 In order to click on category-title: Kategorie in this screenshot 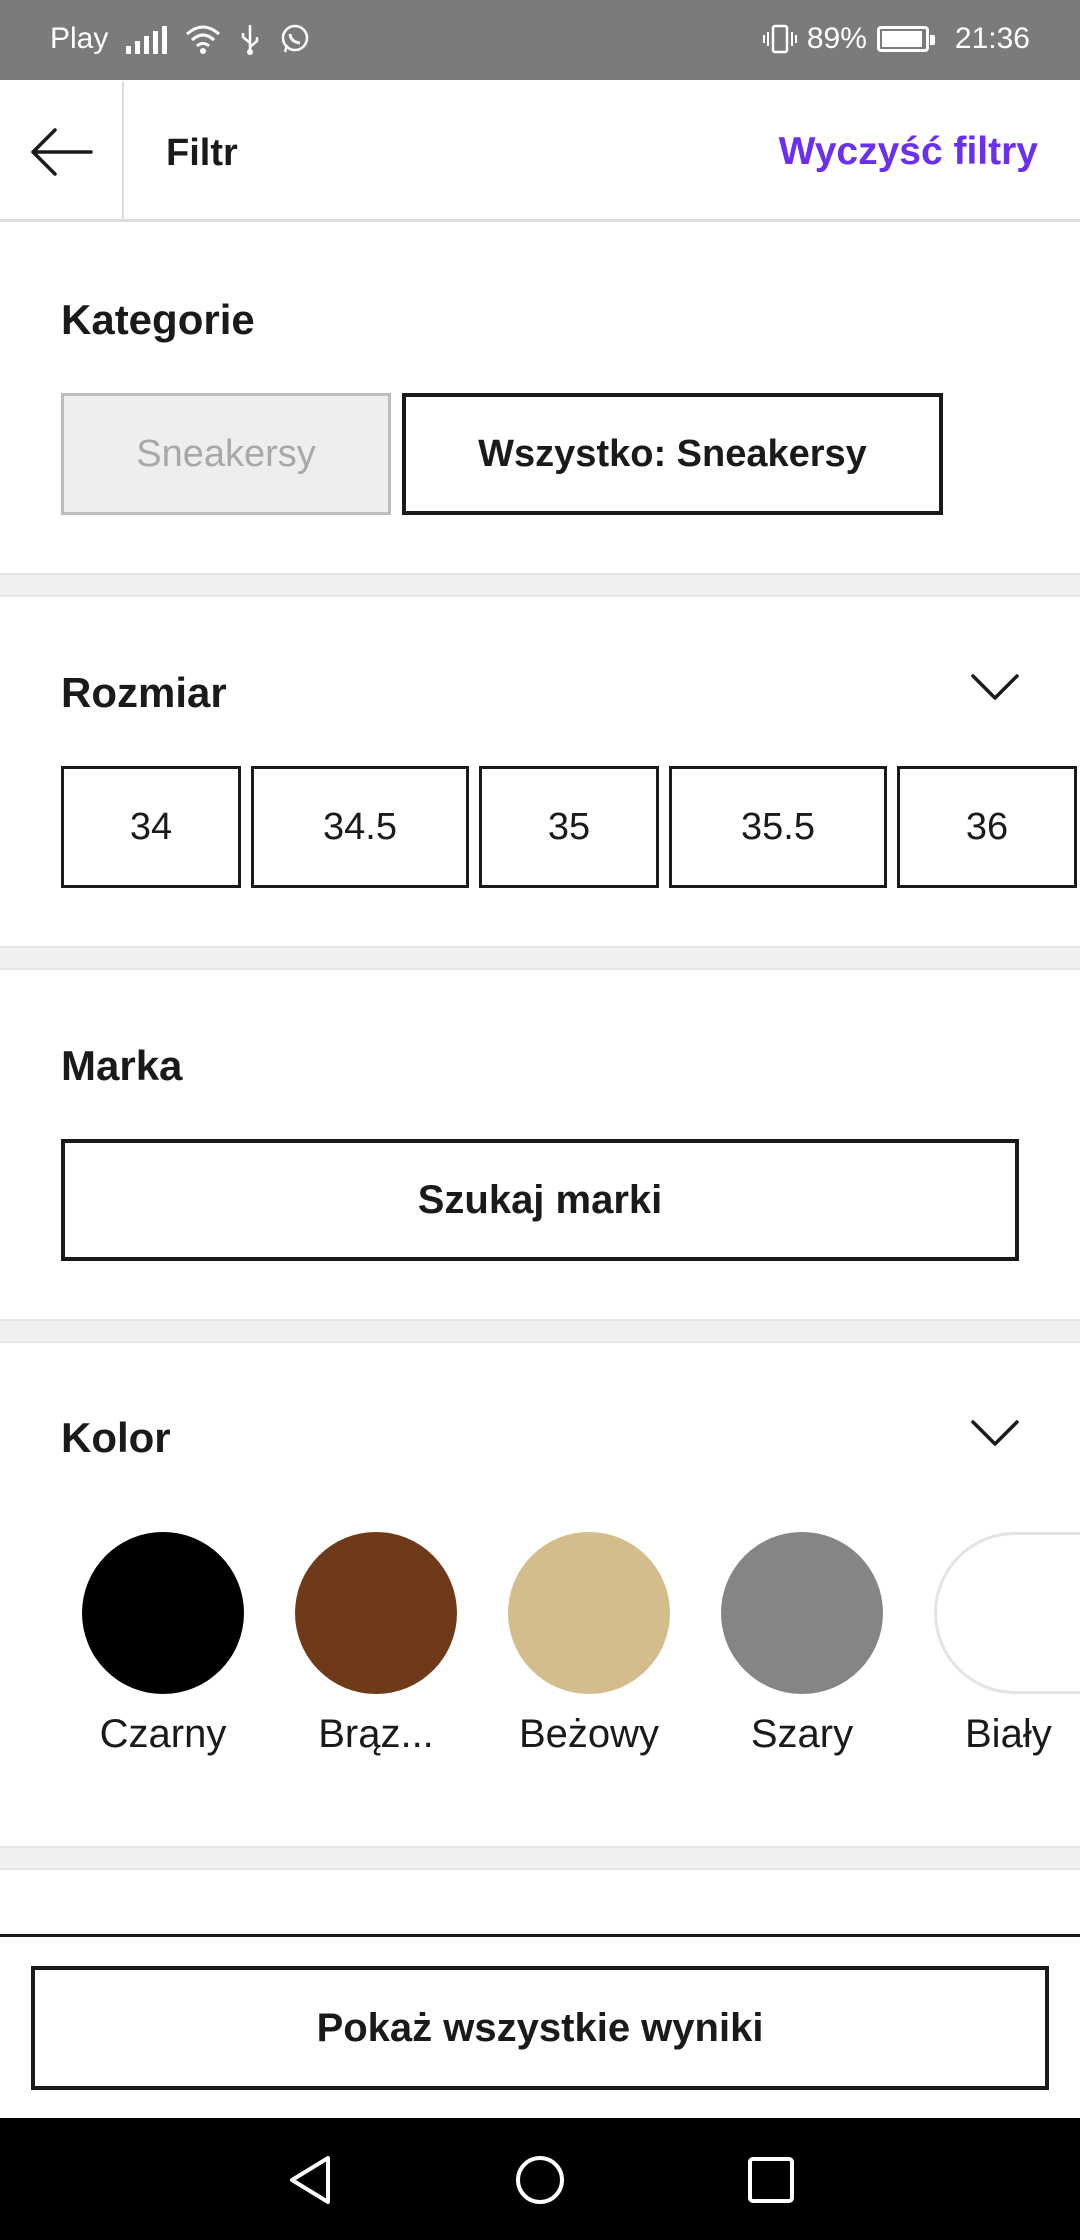, I will do `click(158, 319)`.